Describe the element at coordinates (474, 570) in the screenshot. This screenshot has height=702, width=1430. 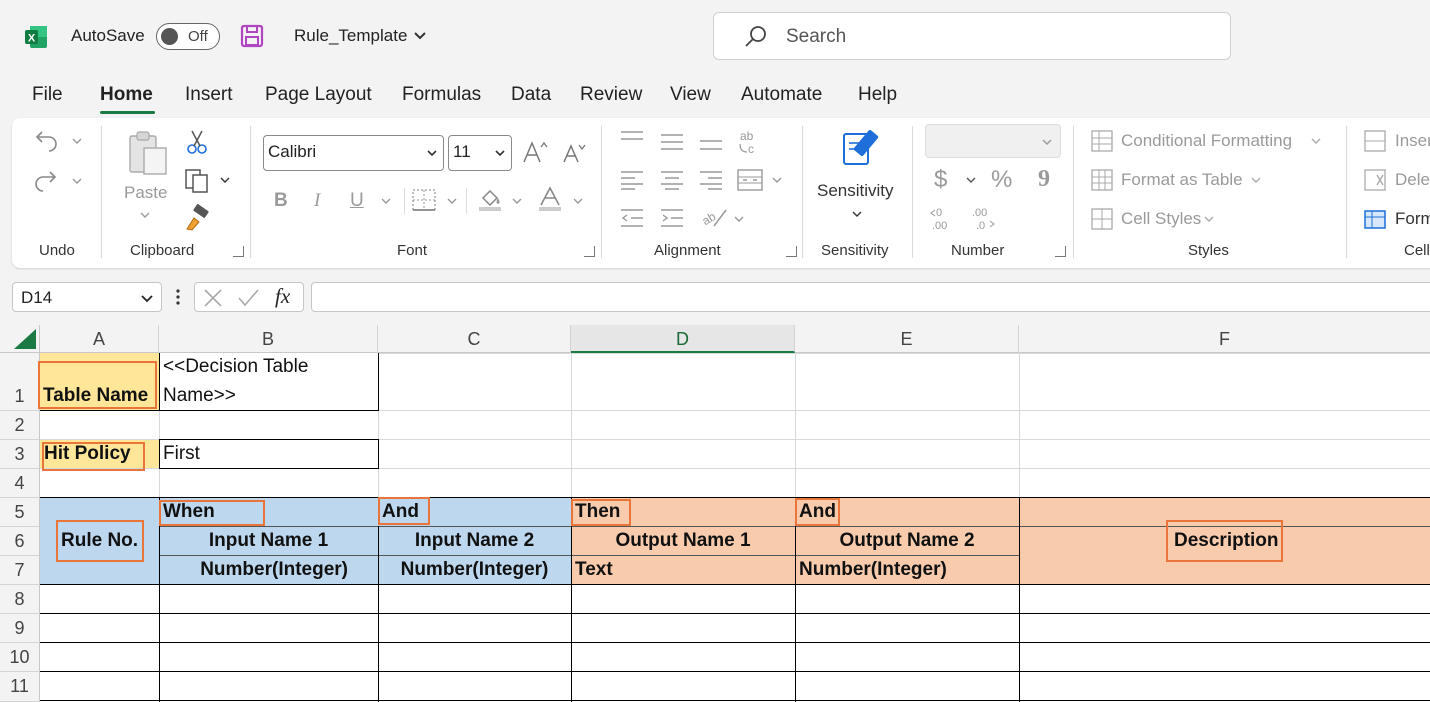
I see `cell-c7: Number(Integer)` at that location.